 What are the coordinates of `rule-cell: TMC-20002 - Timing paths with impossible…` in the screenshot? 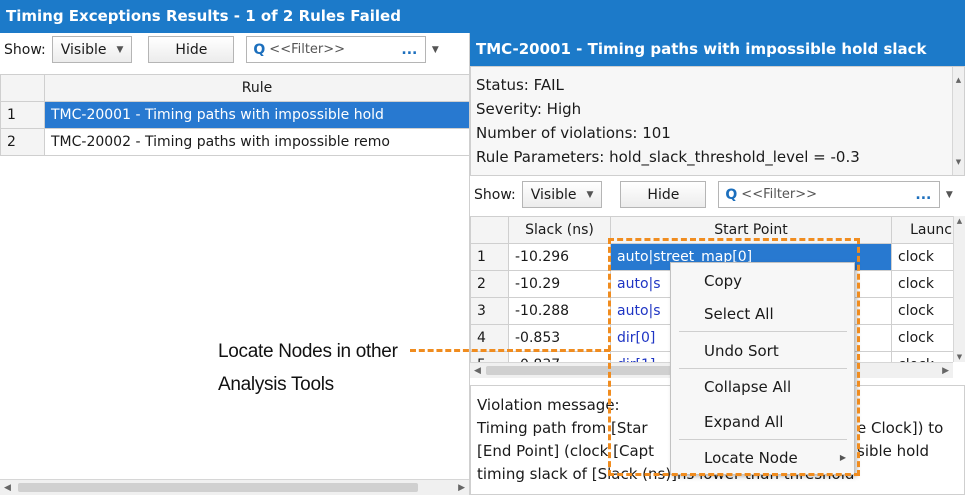 It's located at (257, 142).